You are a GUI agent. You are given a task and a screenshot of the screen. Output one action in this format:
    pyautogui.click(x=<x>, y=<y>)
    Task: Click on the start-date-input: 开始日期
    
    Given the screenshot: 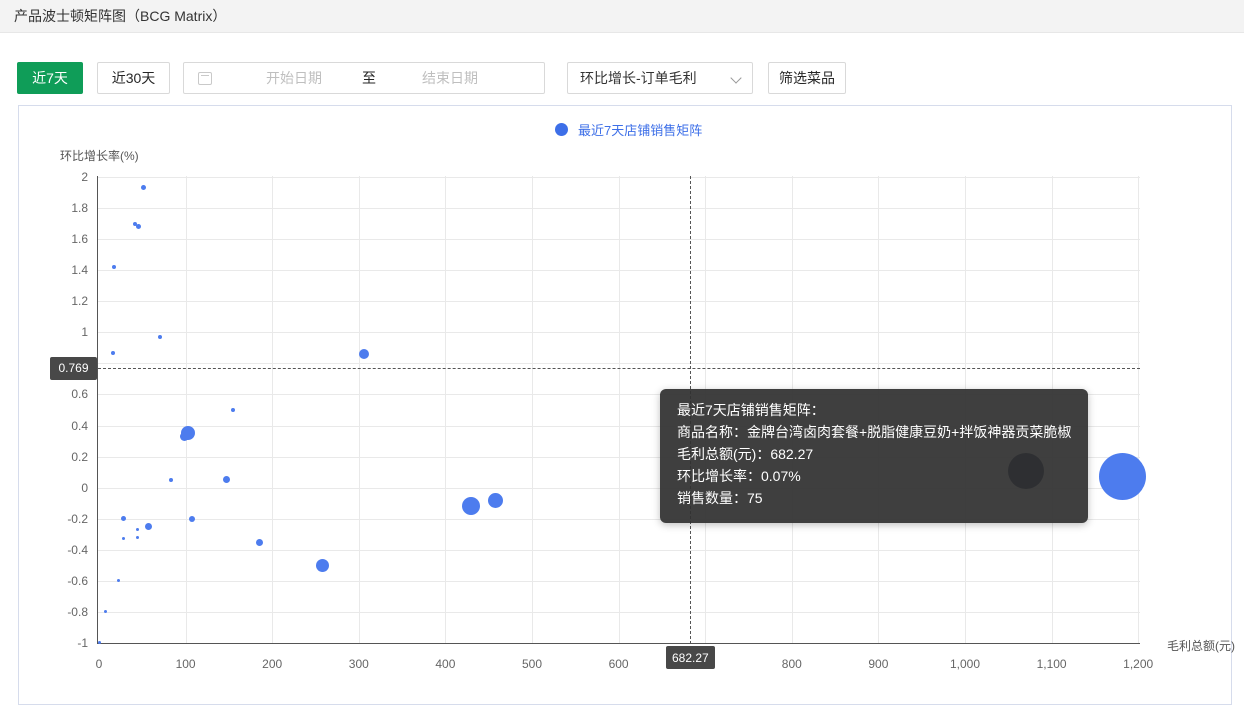 What is the action you would take?
    pyautogui.click(x=294, y=78)
    